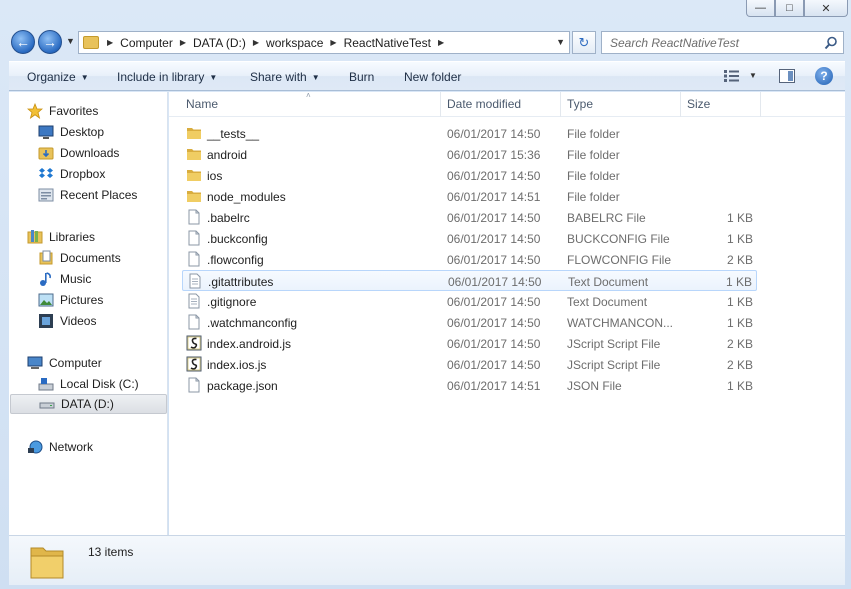 The image size is (851, 589). I want to click on nav-data-drive: DATA (D:), so click(88, 404).